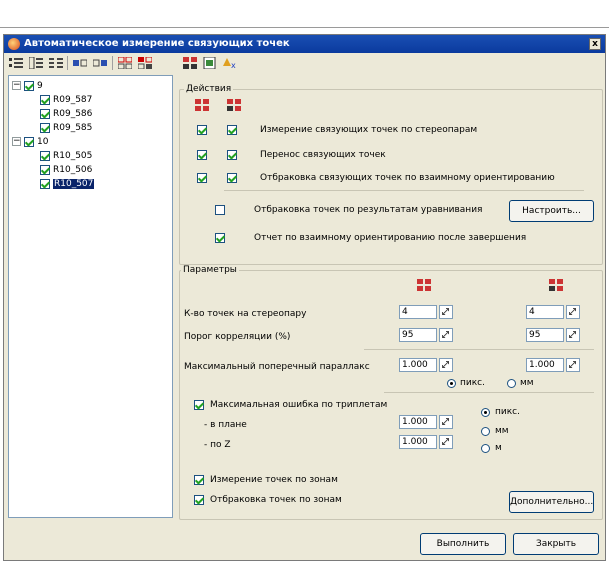 This screenshot has width=609, height=563. What do you see at coordinates (545, 365) in the screenshot?
I see `parallax-right-input: 1.000` at bounding box center [545, 365].